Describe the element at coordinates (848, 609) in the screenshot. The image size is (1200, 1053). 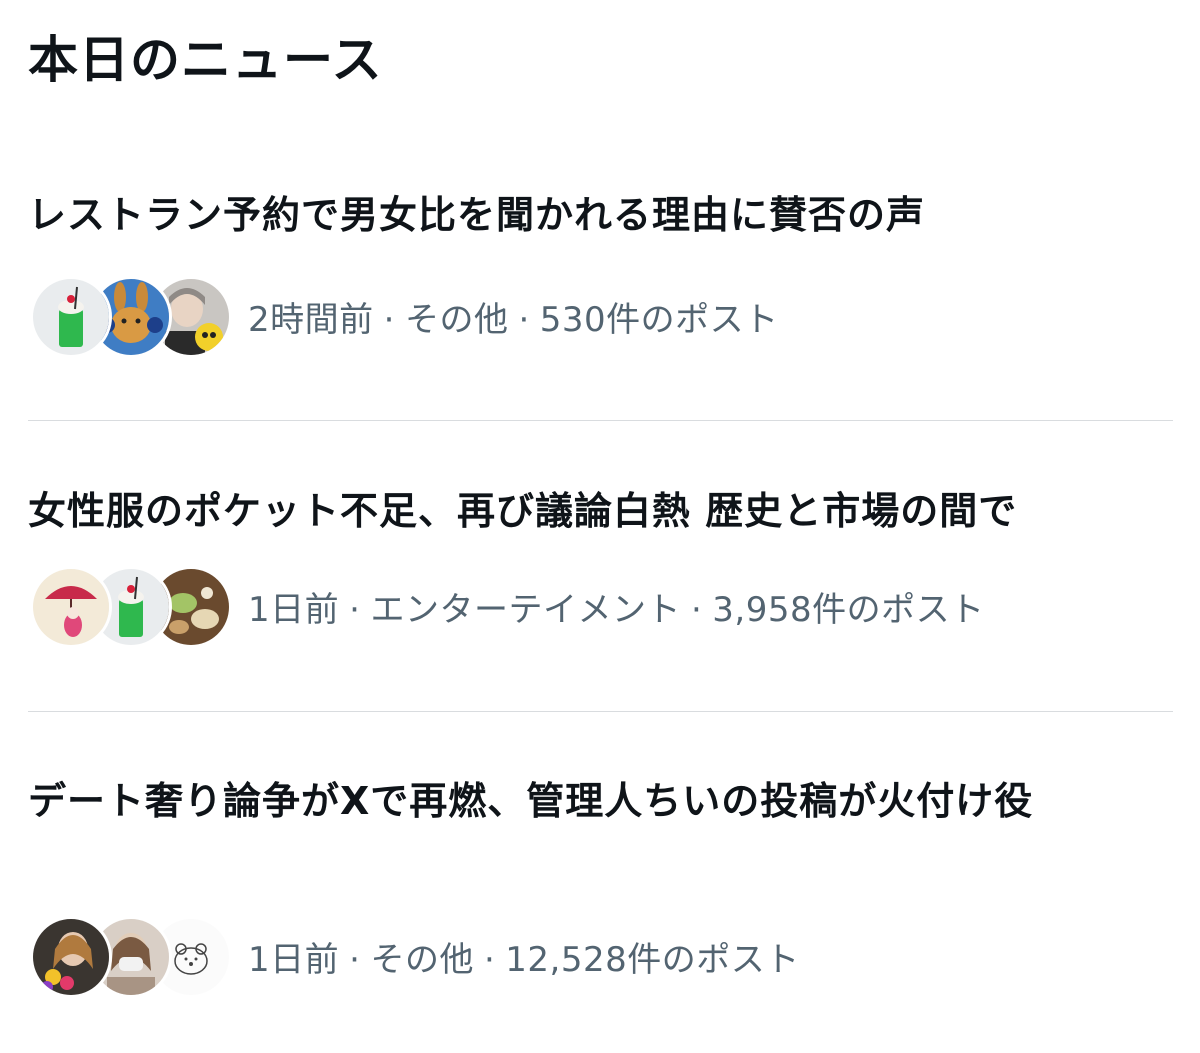
I see `news-post-count: 3,958件のポスト` at that location.